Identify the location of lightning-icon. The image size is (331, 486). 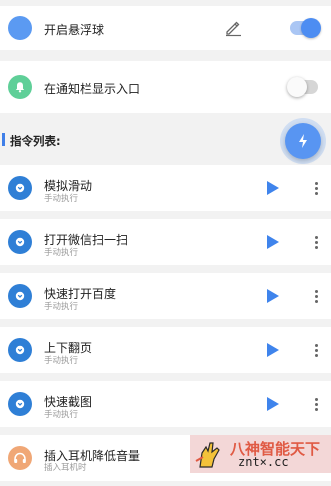
(303, 141).